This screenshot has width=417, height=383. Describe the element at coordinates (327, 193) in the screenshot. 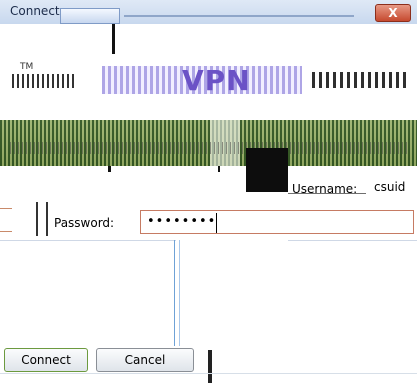

I see `username-underline` at that location.